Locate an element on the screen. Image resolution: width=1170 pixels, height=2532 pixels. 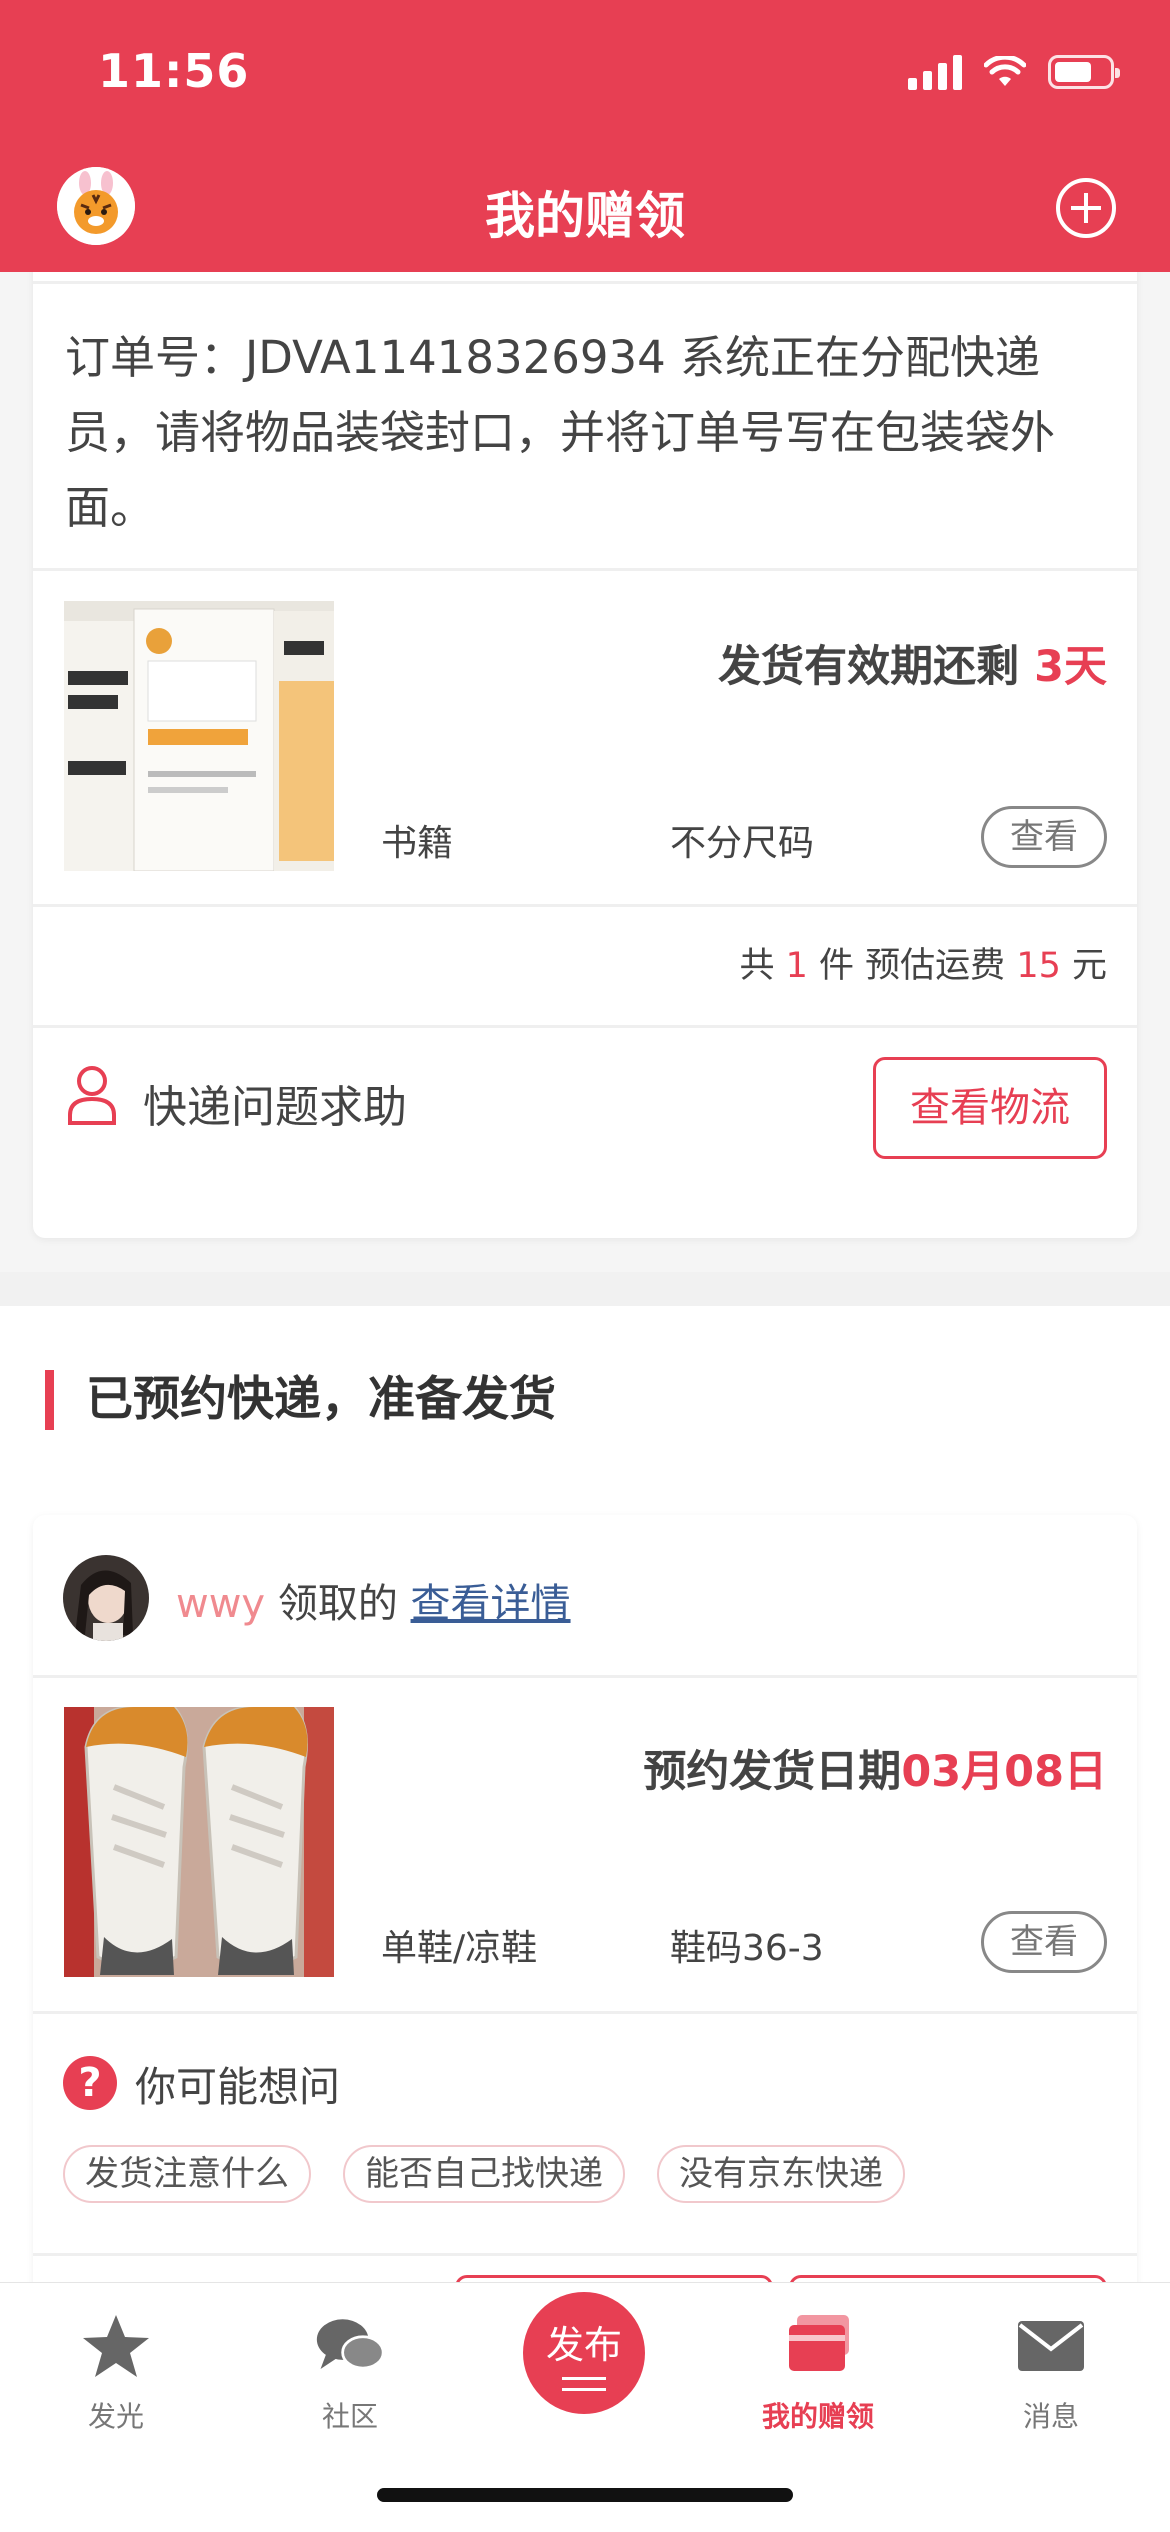
courier-help-link: 快递问题求助 is located at coordinates (275, 1103).